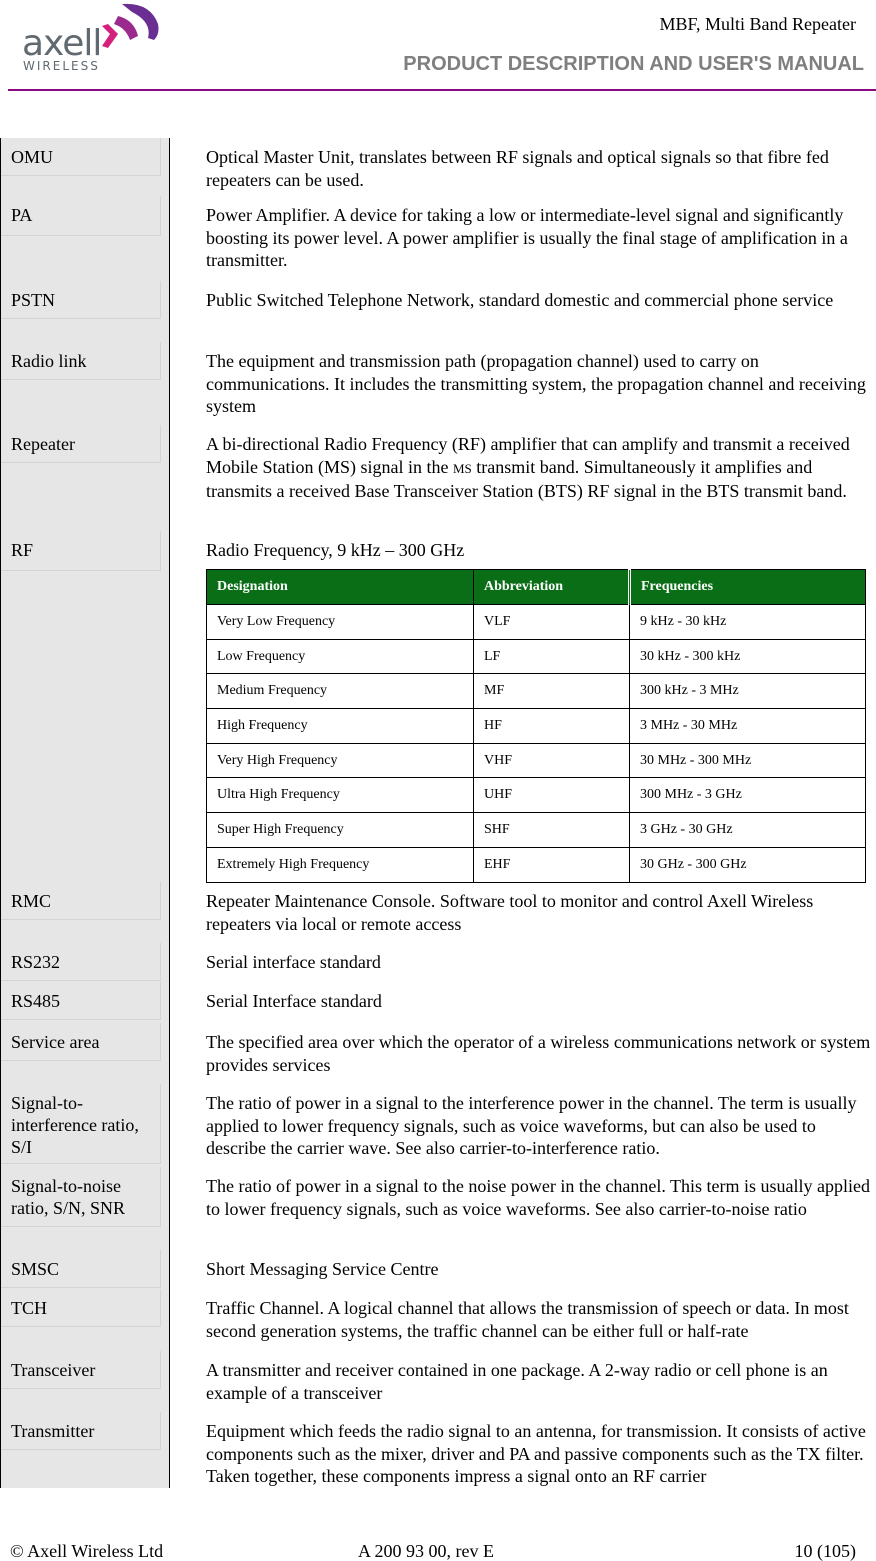 The image size is (876, 1561). Describe the element at coordinates (551, 760) in the screenshot. I see `abbreviation-cell: VHF` at that location.